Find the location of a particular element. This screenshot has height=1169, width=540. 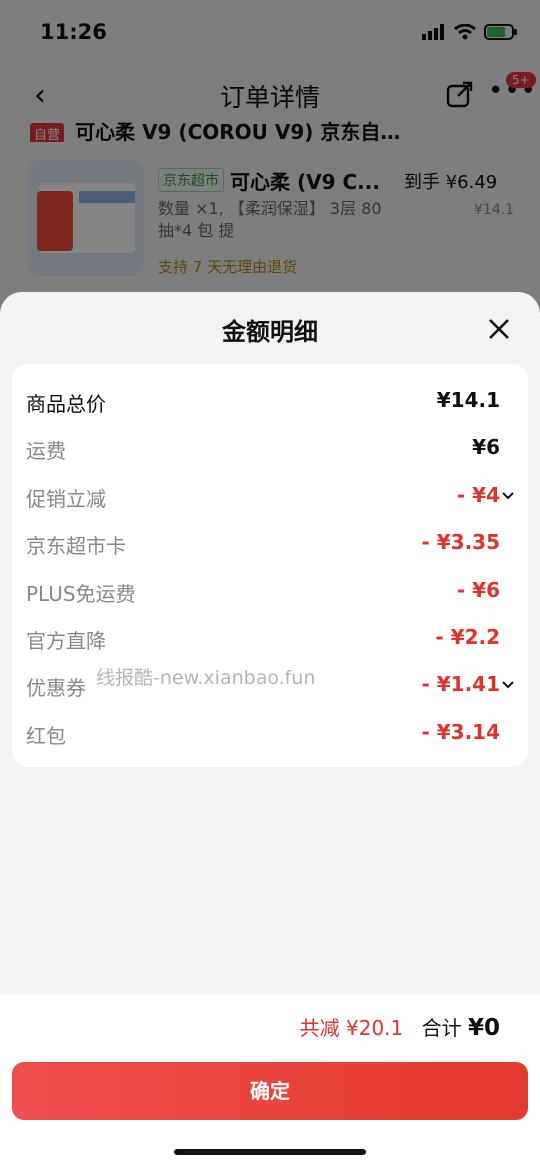

row-value: - ¥2.2 is located at coordinates (467, 637).